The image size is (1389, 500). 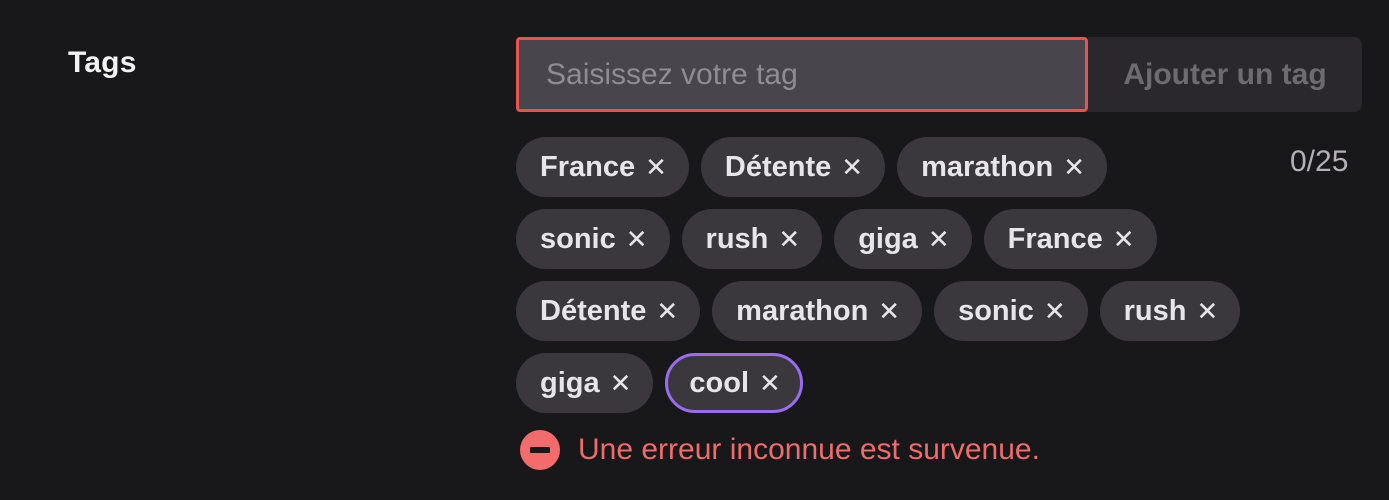 What do you see at coordinates (1225, 74) in the screenshot?
I see `add-tag-button: Ajouter un tag` at bounding box center [1225, 74].